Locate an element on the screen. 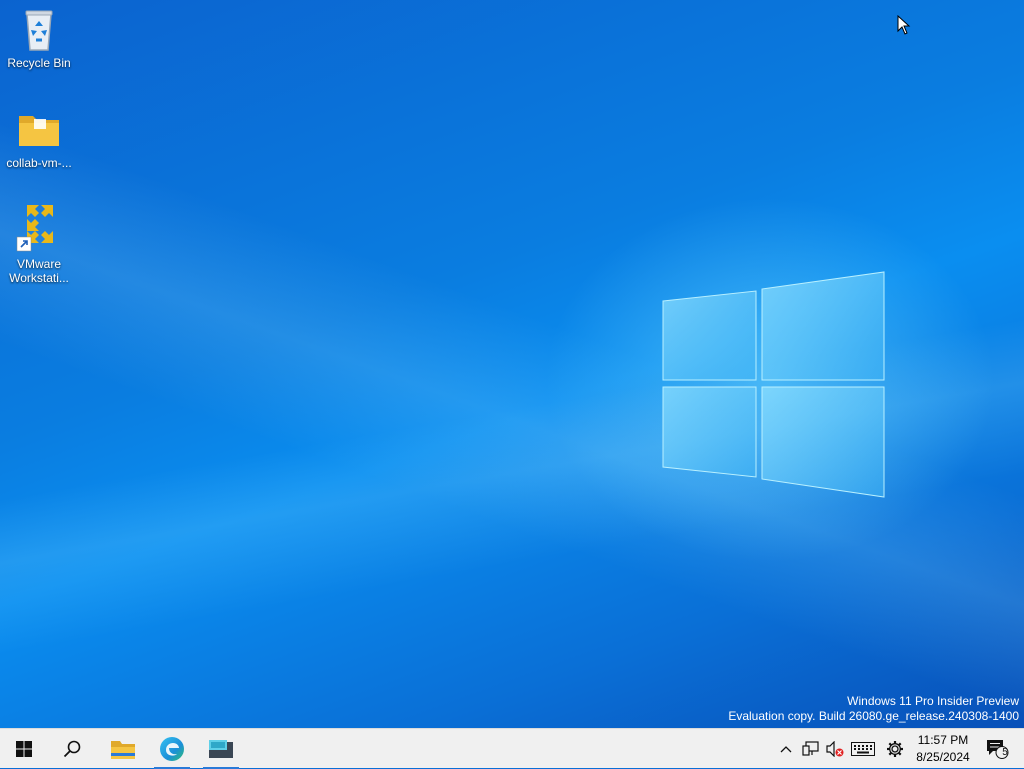 This screenshot has height=769, width=1024. keyboard-icon is located at coordinates (863, 749).